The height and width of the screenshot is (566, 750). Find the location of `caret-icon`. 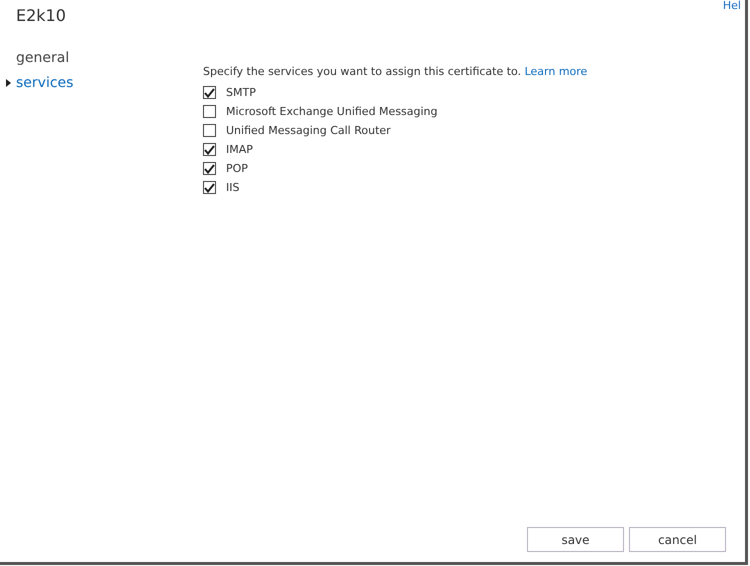

caret-icon is located at coordinates (8, 82).